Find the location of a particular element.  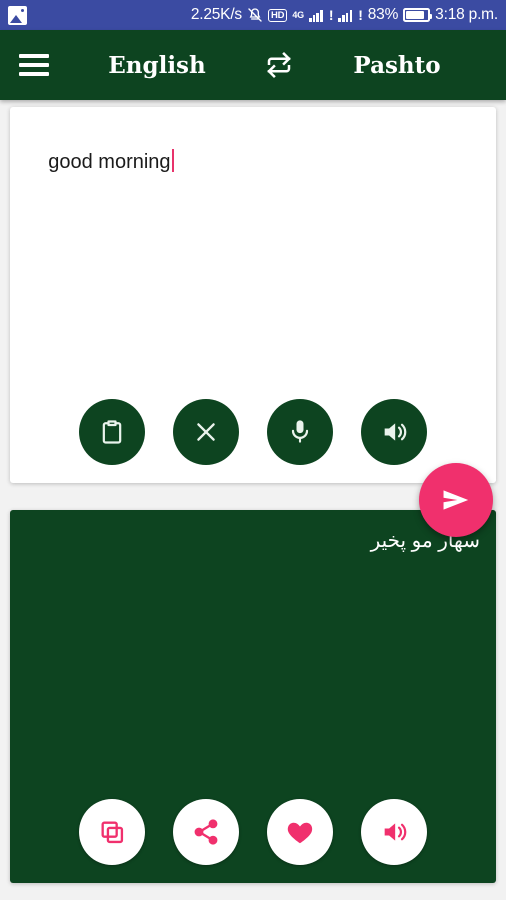

source-language-selector: English is located at coordinates (159, 65).